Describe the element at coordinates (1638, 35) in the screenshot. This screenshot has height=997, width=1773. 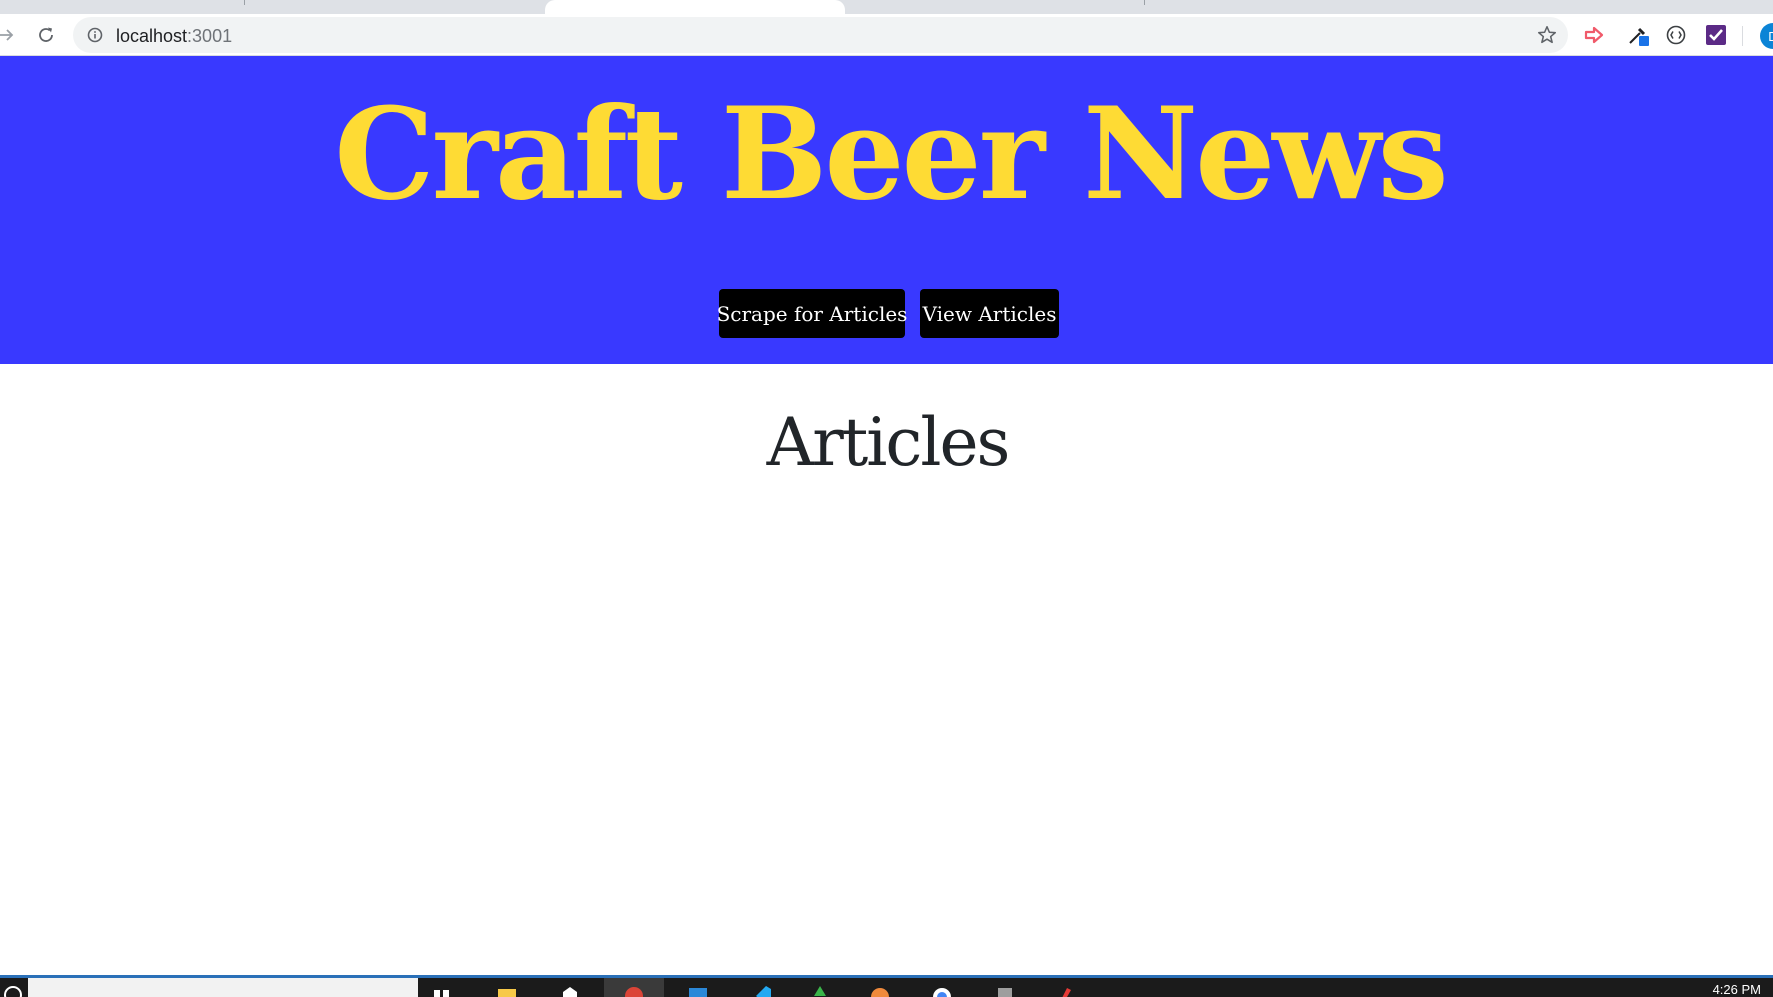
I see `color-picker-icon` at that location.